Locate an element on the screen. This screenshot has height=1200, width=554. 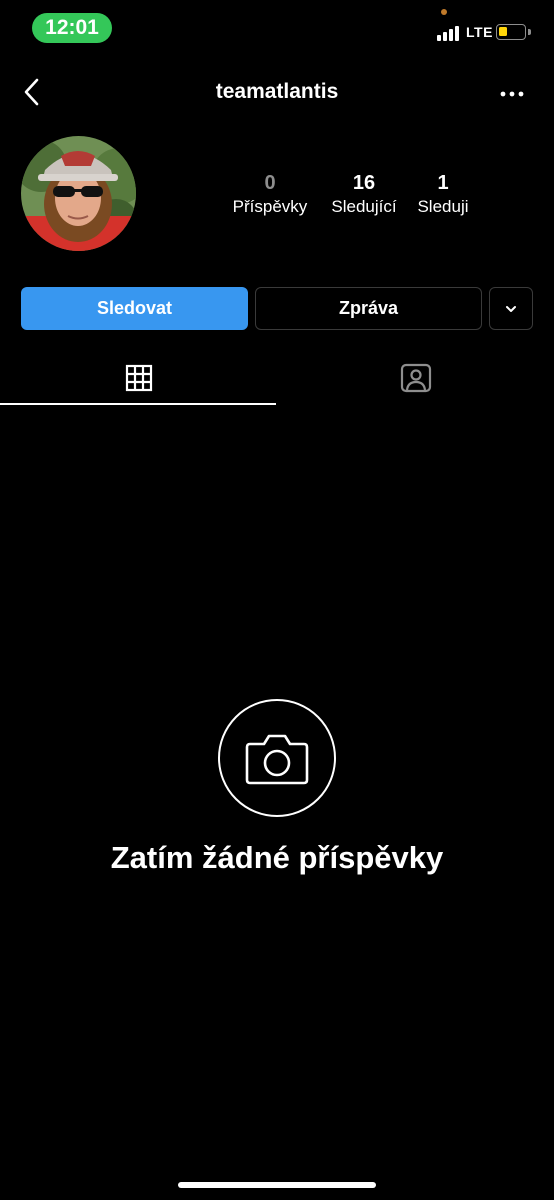
stat-followers: 16 Sledující is located at coordinates (364, 196).